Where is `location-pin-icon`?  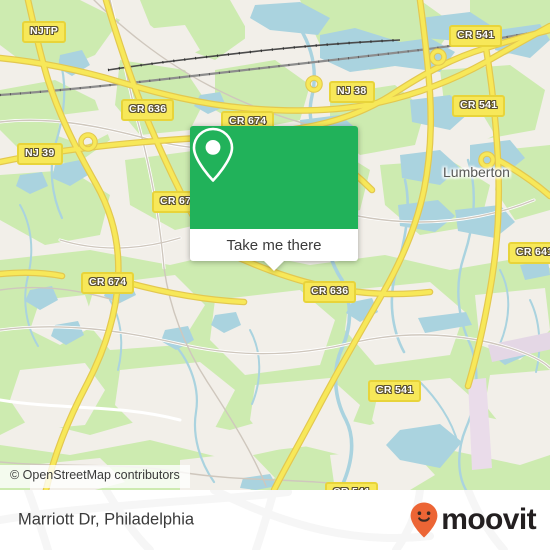
location-pin-icon is located at coordinates (213, 154).